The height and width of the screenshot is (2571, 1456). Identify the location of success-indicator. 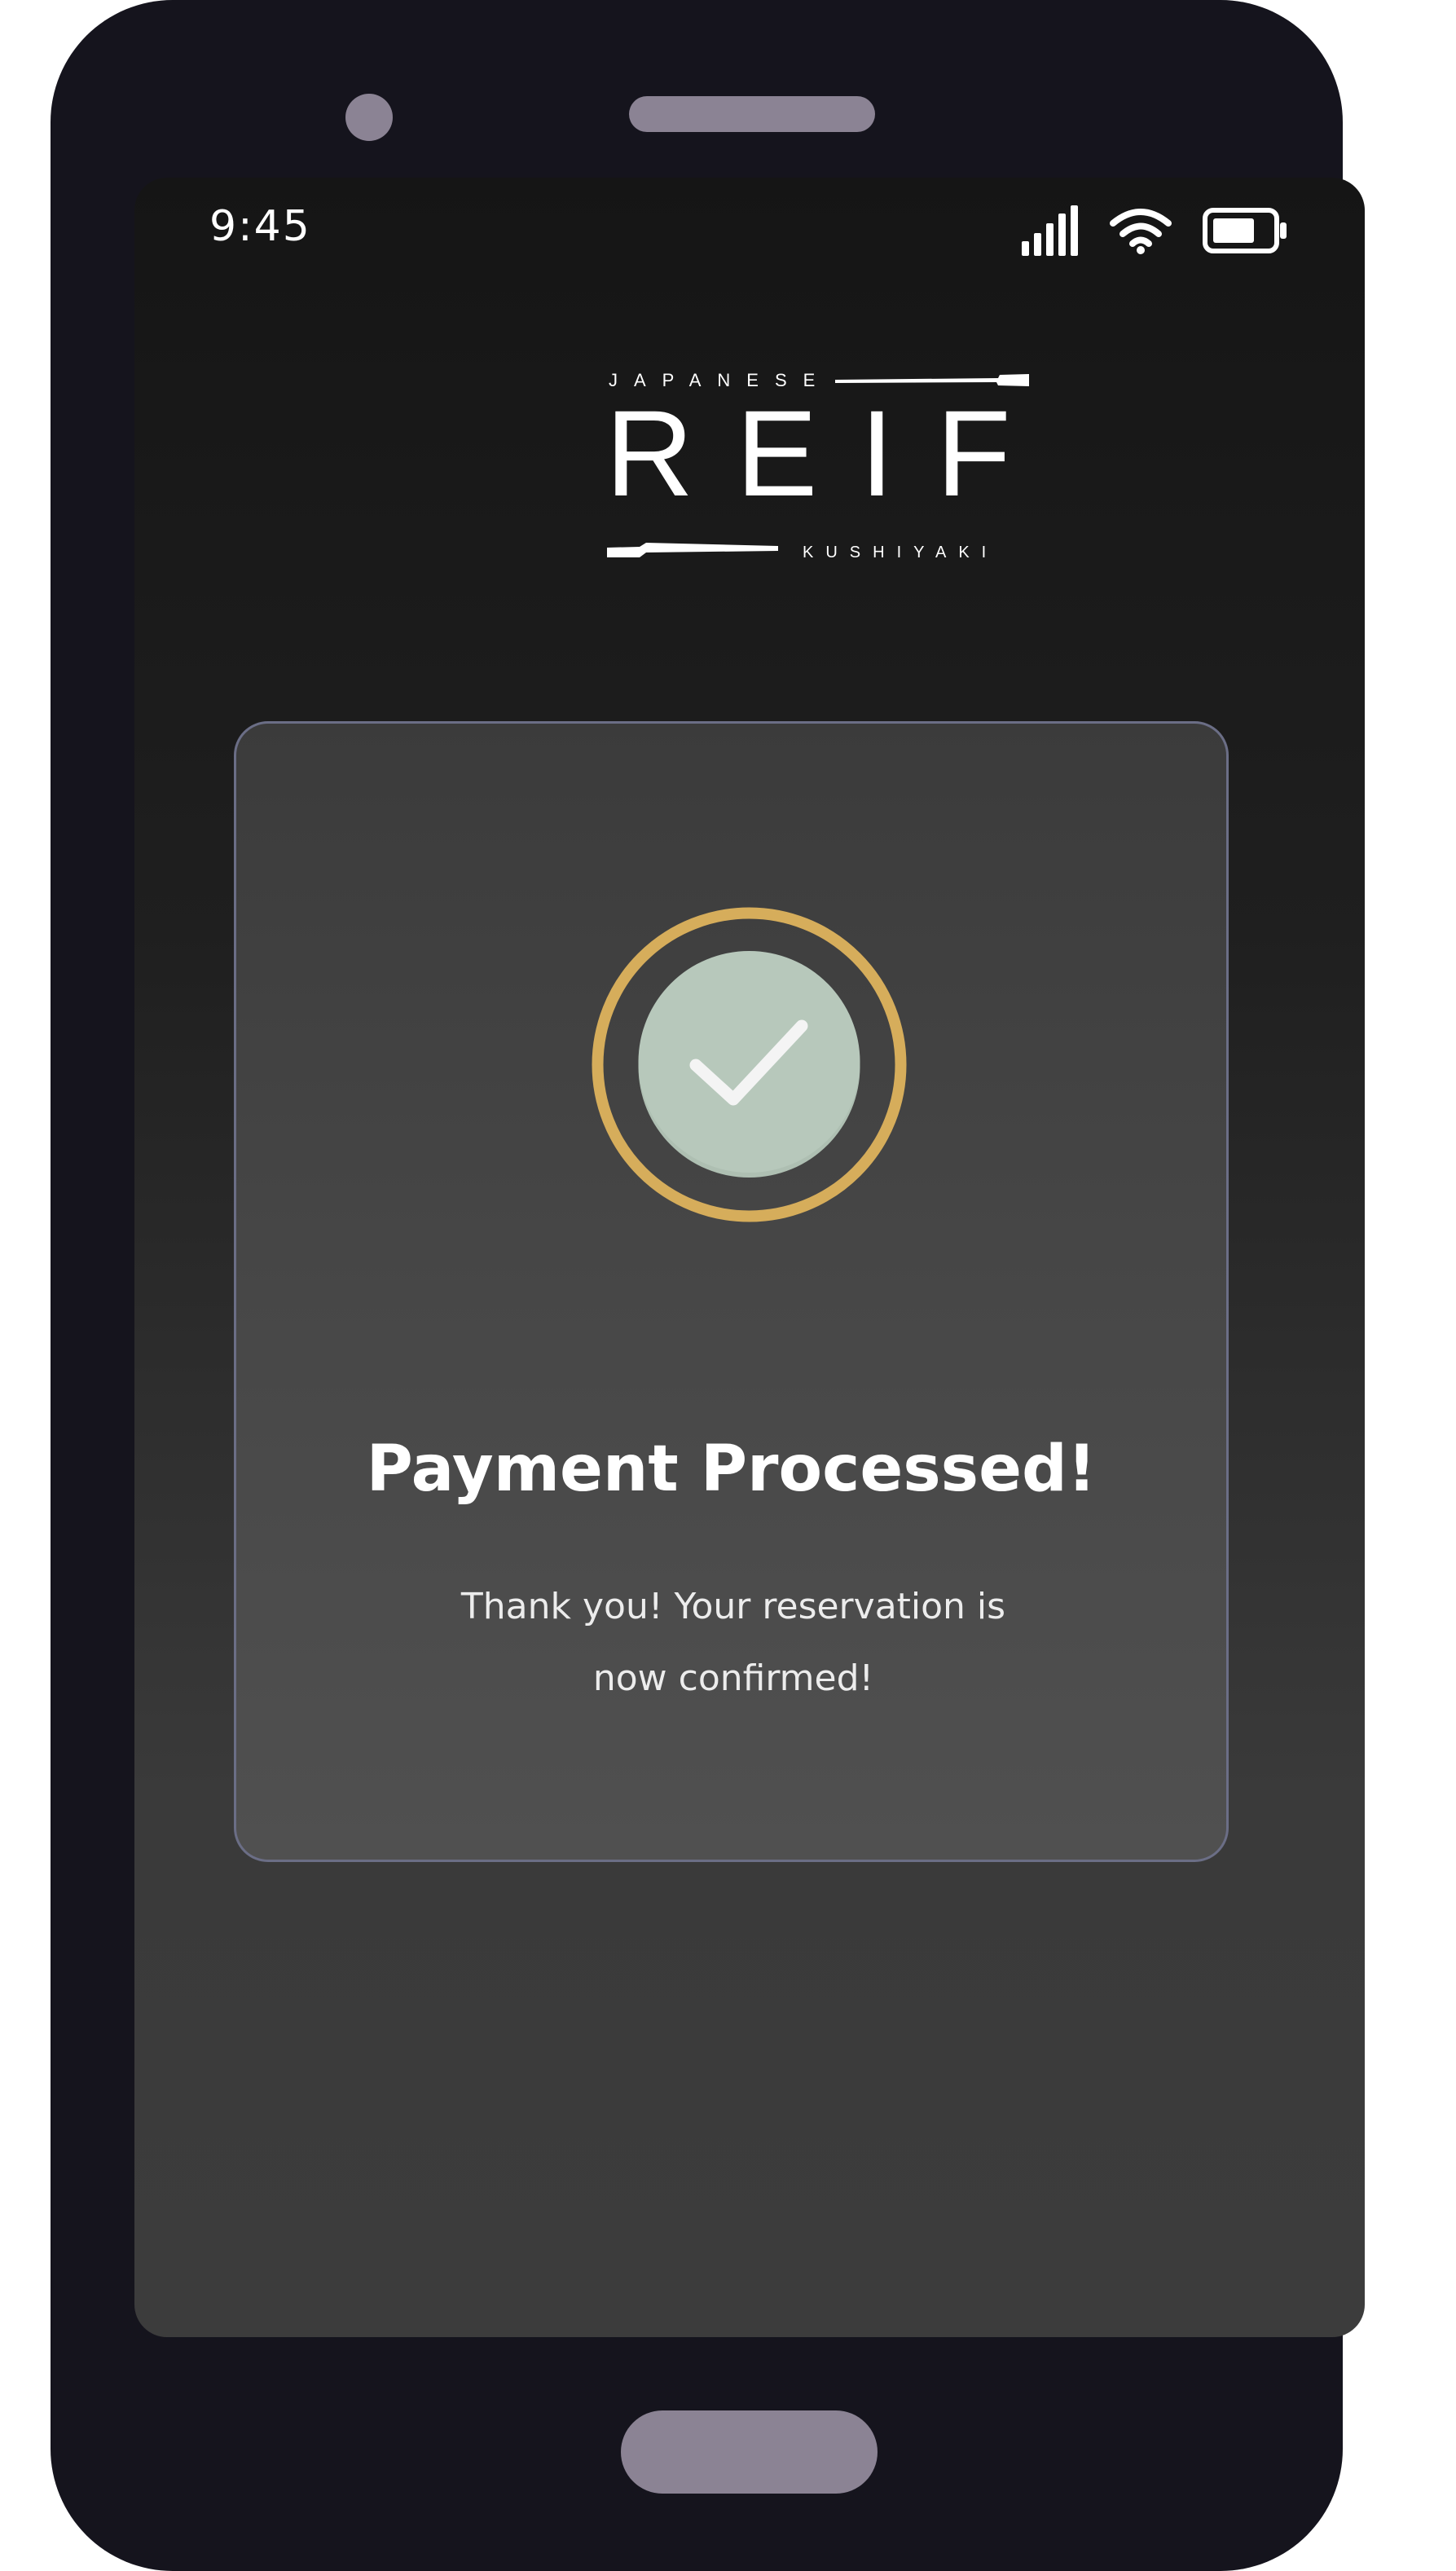
(749, 1065).